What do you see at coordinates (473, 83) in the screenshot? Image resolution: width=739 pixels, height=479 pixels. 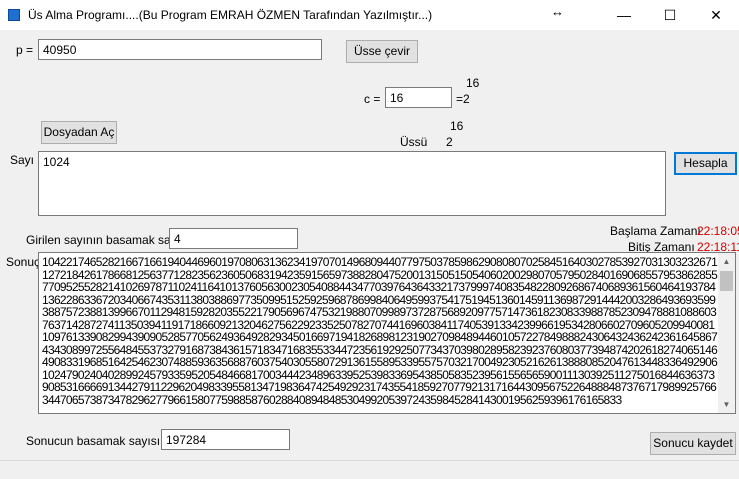 I see `c-exponent: 16` at bounding box center [473, 83].